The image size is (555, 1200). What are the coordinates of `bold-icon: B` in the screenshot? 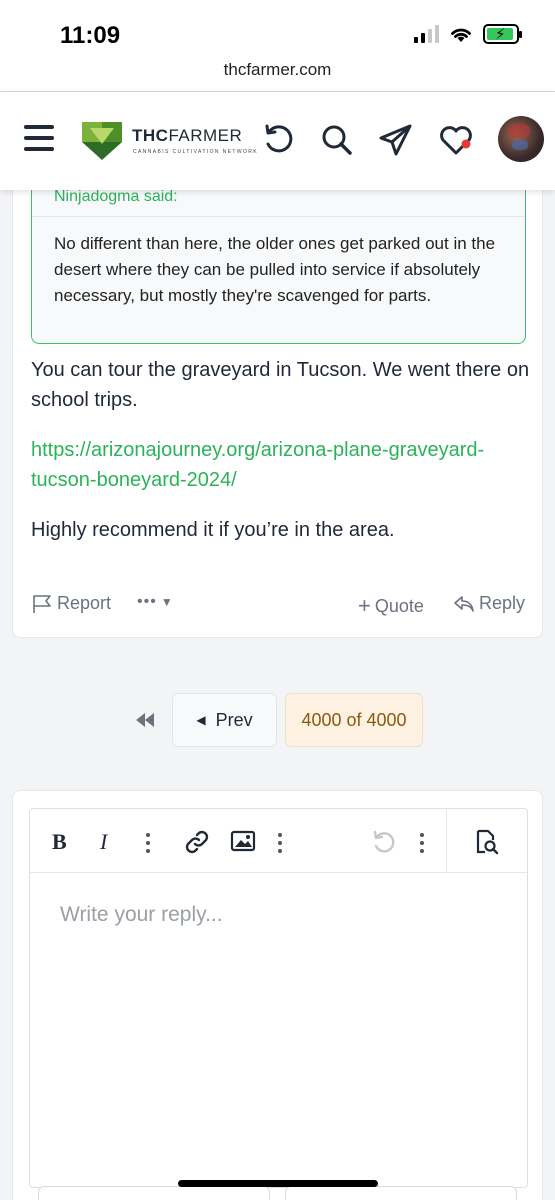 It's located at (59, 842).